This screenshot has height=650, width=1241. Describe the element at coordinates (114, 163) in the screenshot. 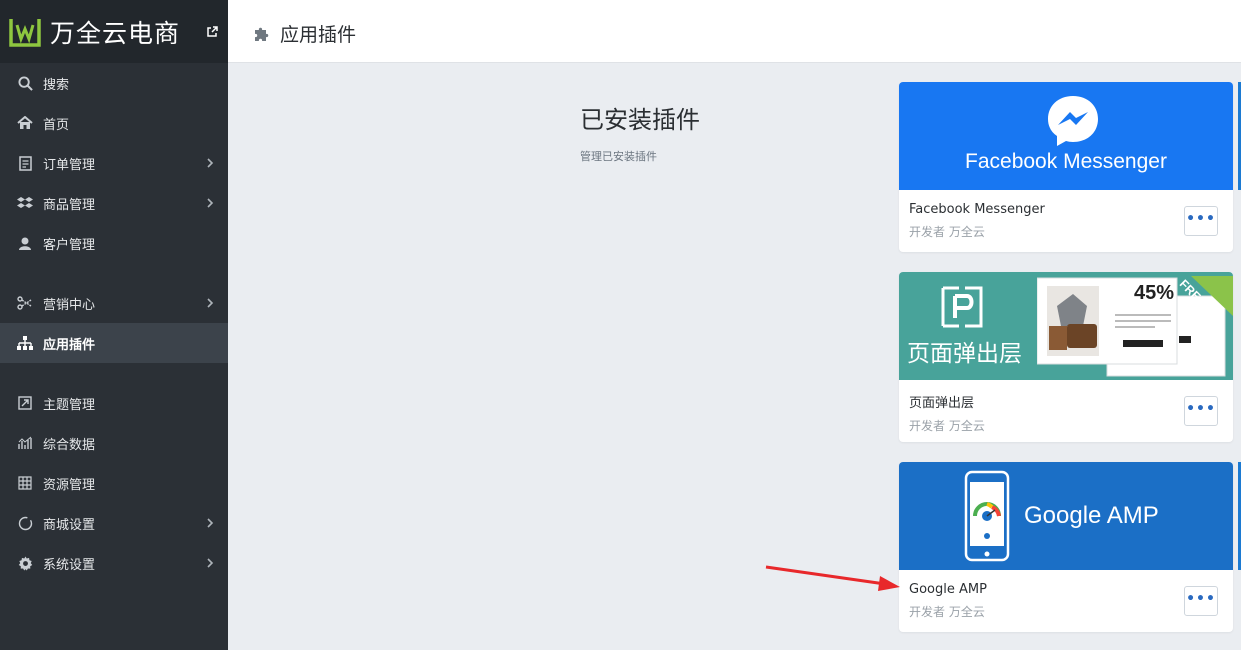

I see `sidebar-item-orders: 订单管理` at that location.